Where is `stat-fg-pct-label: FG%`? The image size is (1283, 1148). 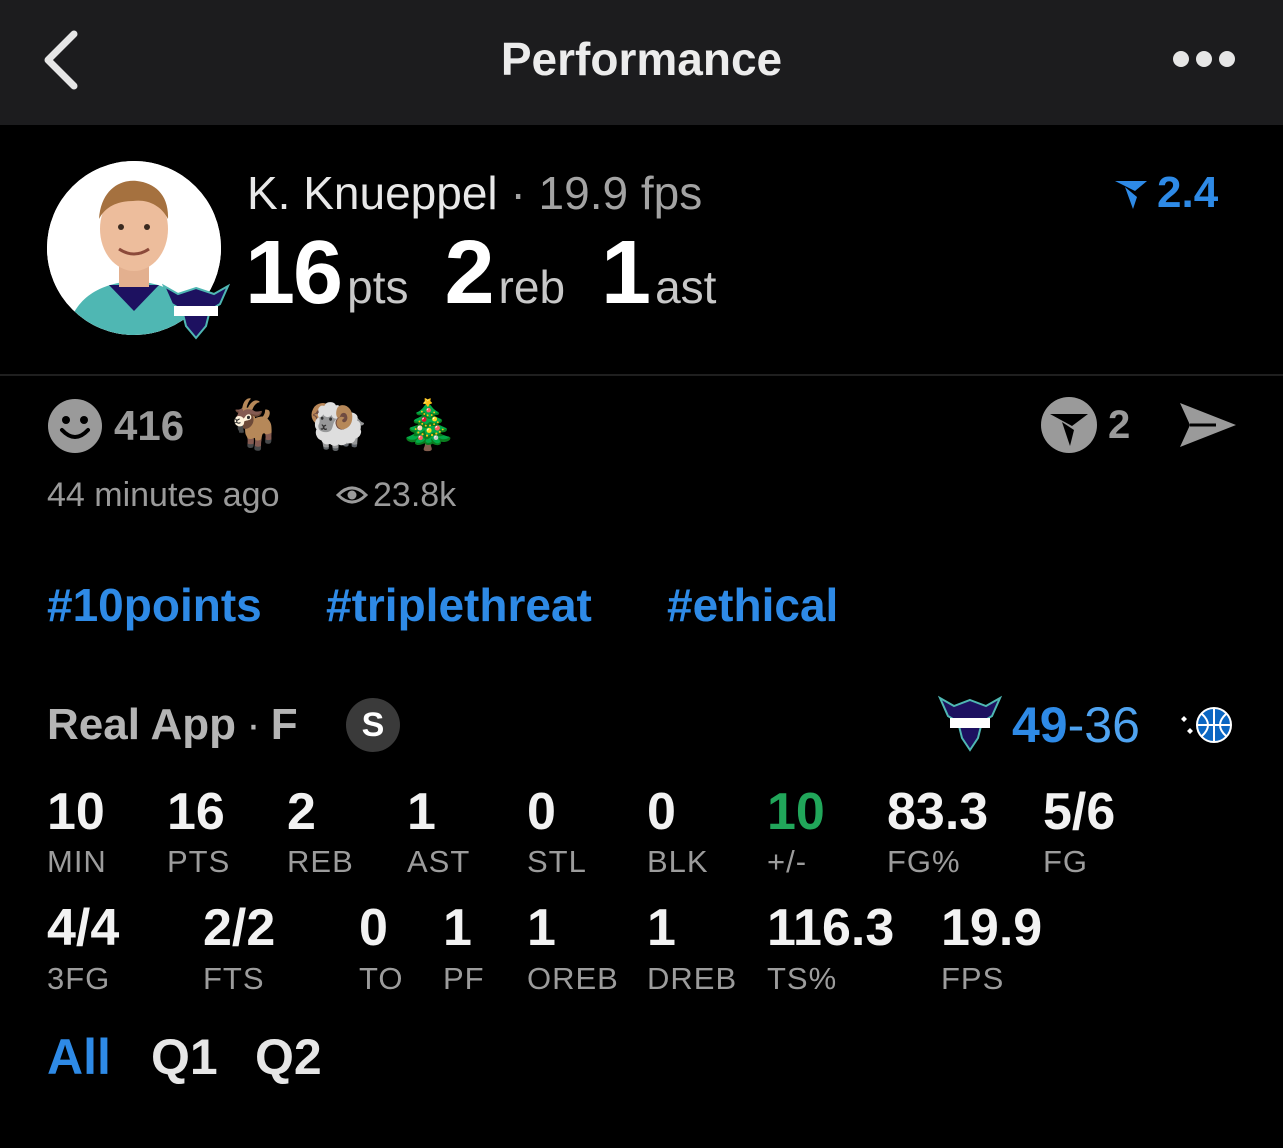 stat-fg-pct-label: FG% is located at coordinates (924, 861).